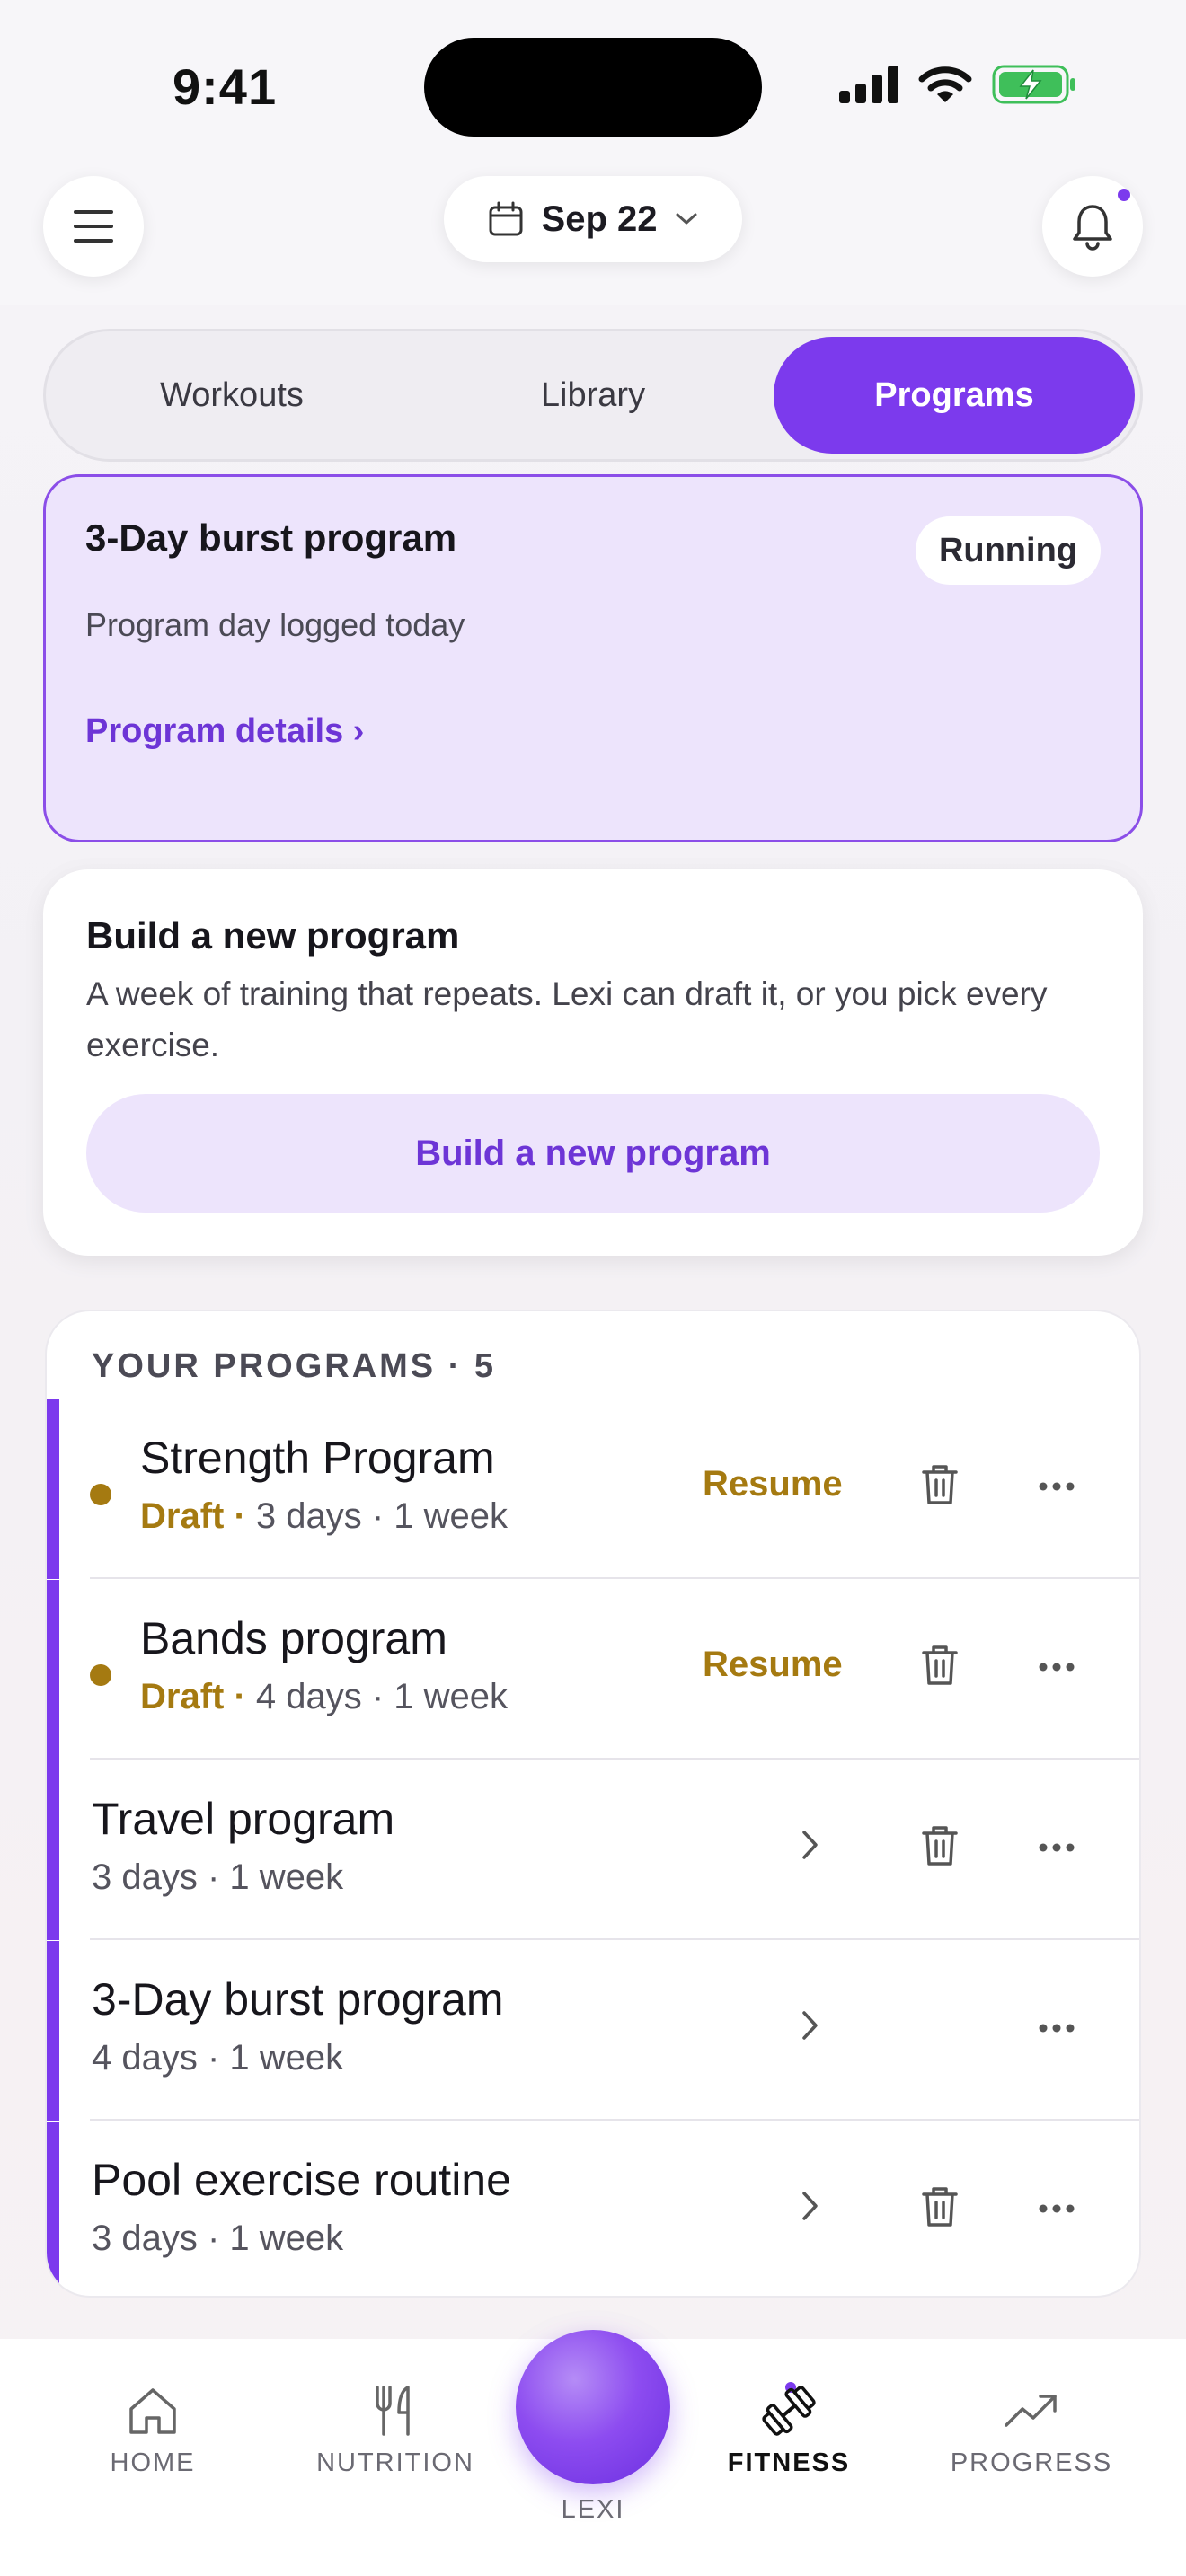  I want to click on date-label: Sep 22, so click(599, 218).